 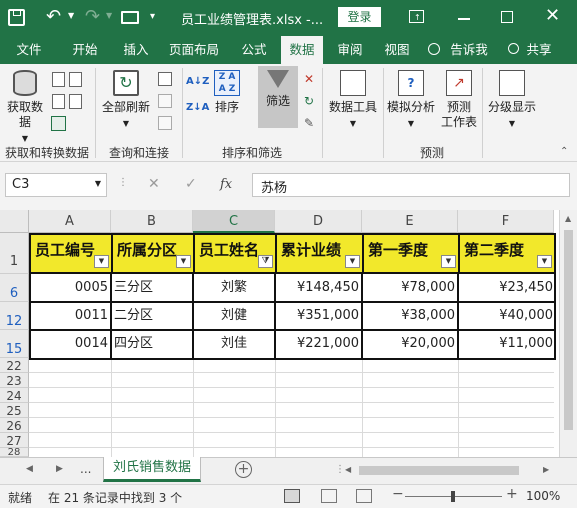 What do you see at coordinates (568, 330) in the screenshot?
I see `vertical-scroll-thumb` at bounding box center [568, 330].